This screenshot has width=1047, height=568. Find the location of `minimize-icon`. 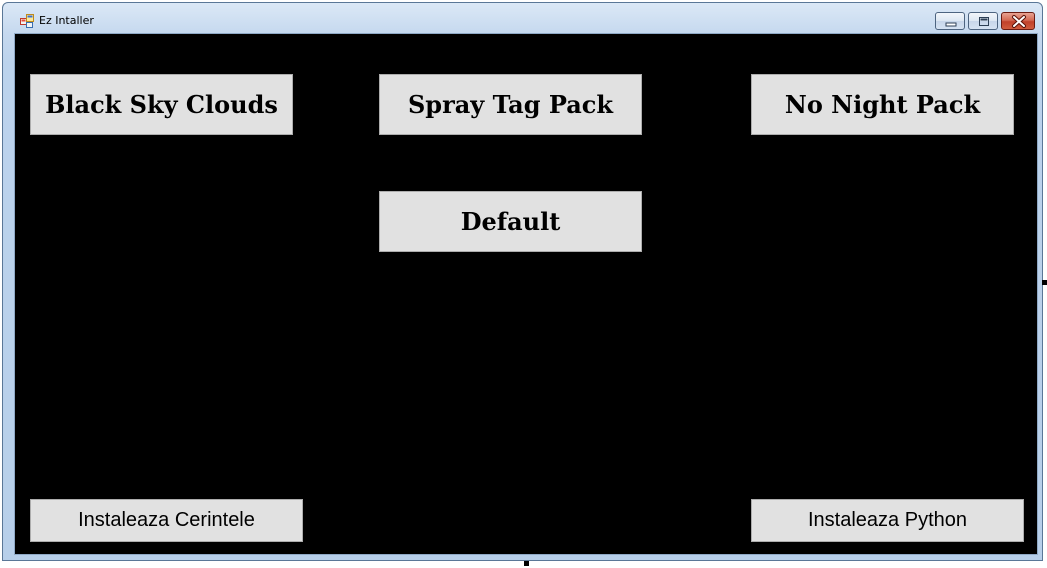

minimize-icon is located at coordinates (951, 24).